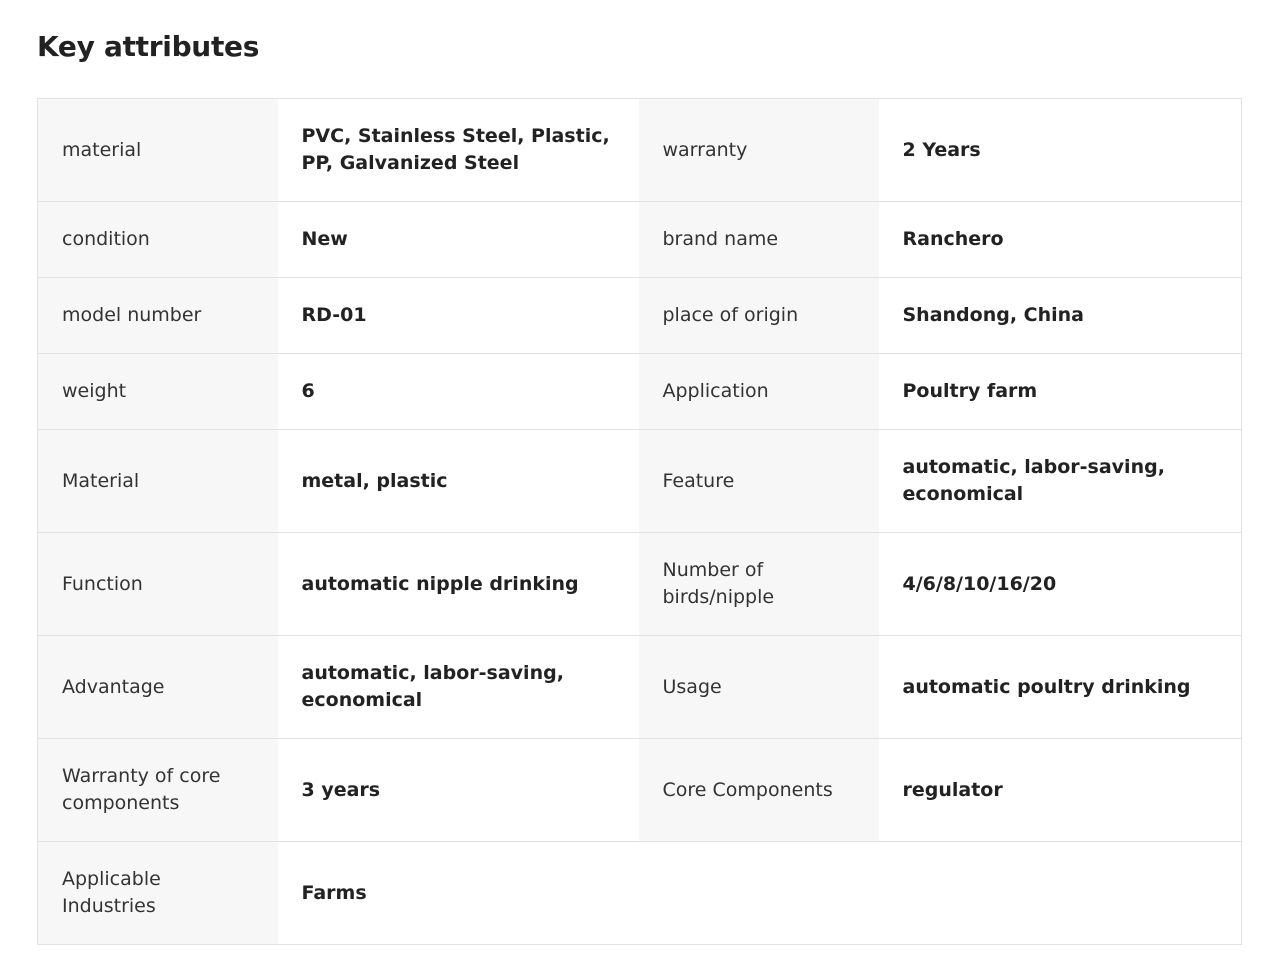 The image size is (1280, 972). What do you see at coordinates (758, 584) in the screenshot?
I see `attribute-key: Number of birds/nipple` at bounding box center [758, 584].